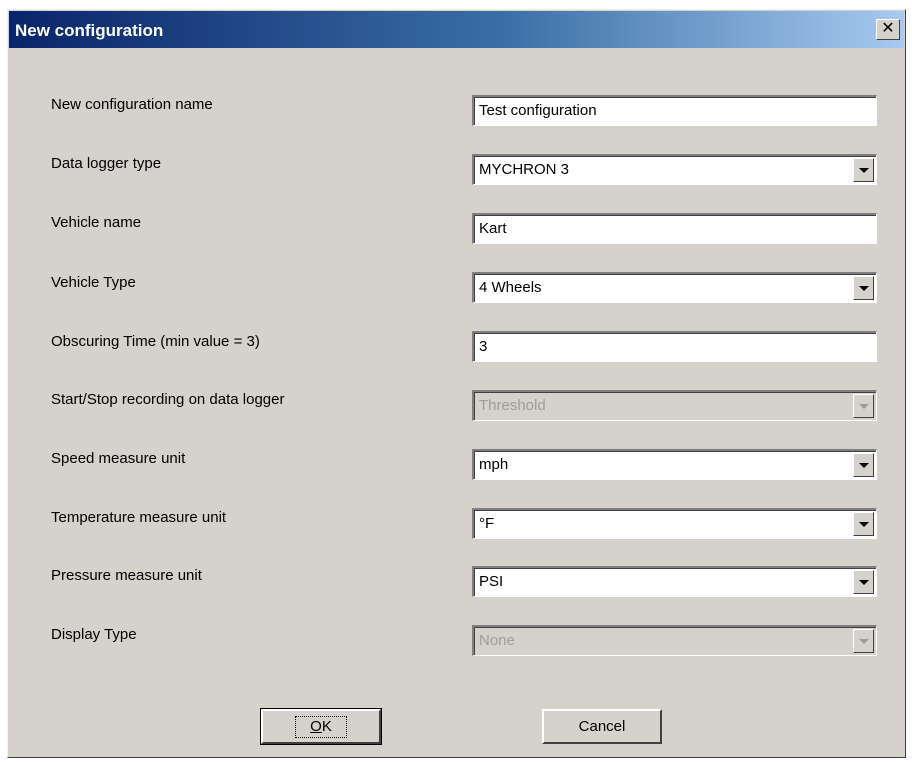  I want to click on speed-measure-unit-value: mph, so click(494, 464).